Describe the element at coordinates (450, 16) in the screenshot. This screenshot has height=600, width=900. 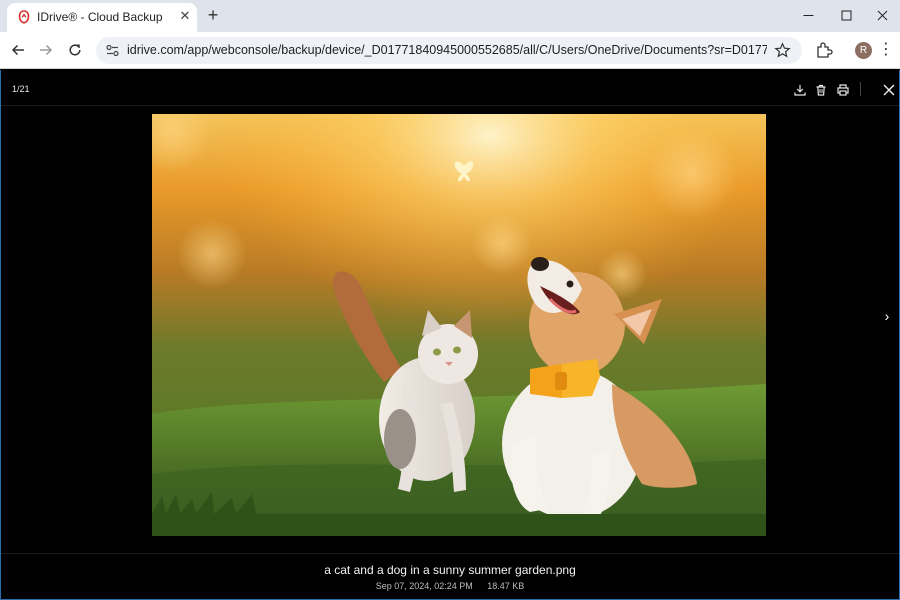
I see `browser-titlebar: IDrive® - Cloud Backup ✕ +` at that location.